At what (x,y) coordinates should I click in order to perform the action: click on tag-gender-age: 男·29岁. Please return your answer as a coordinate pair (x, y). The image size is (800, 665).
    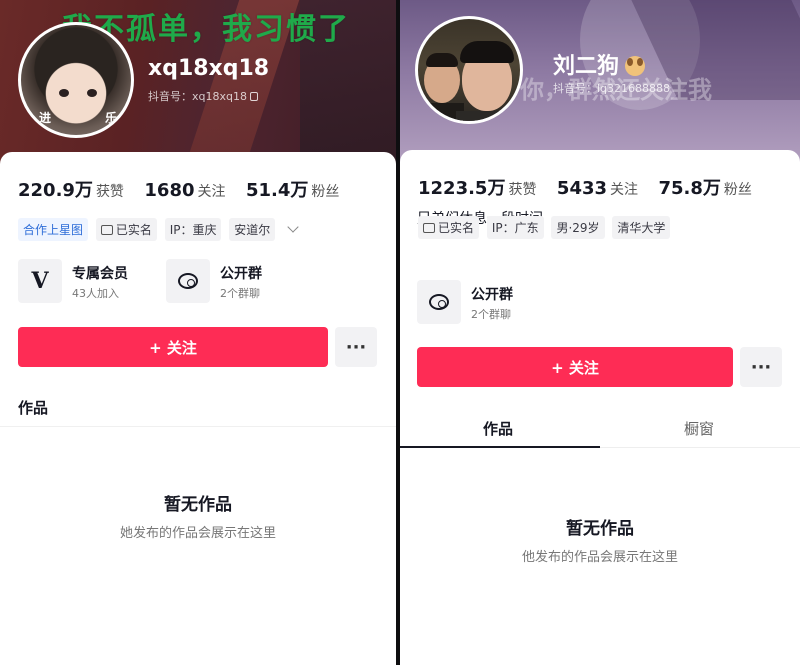
    Looking at the image, I should click on (578, 227).